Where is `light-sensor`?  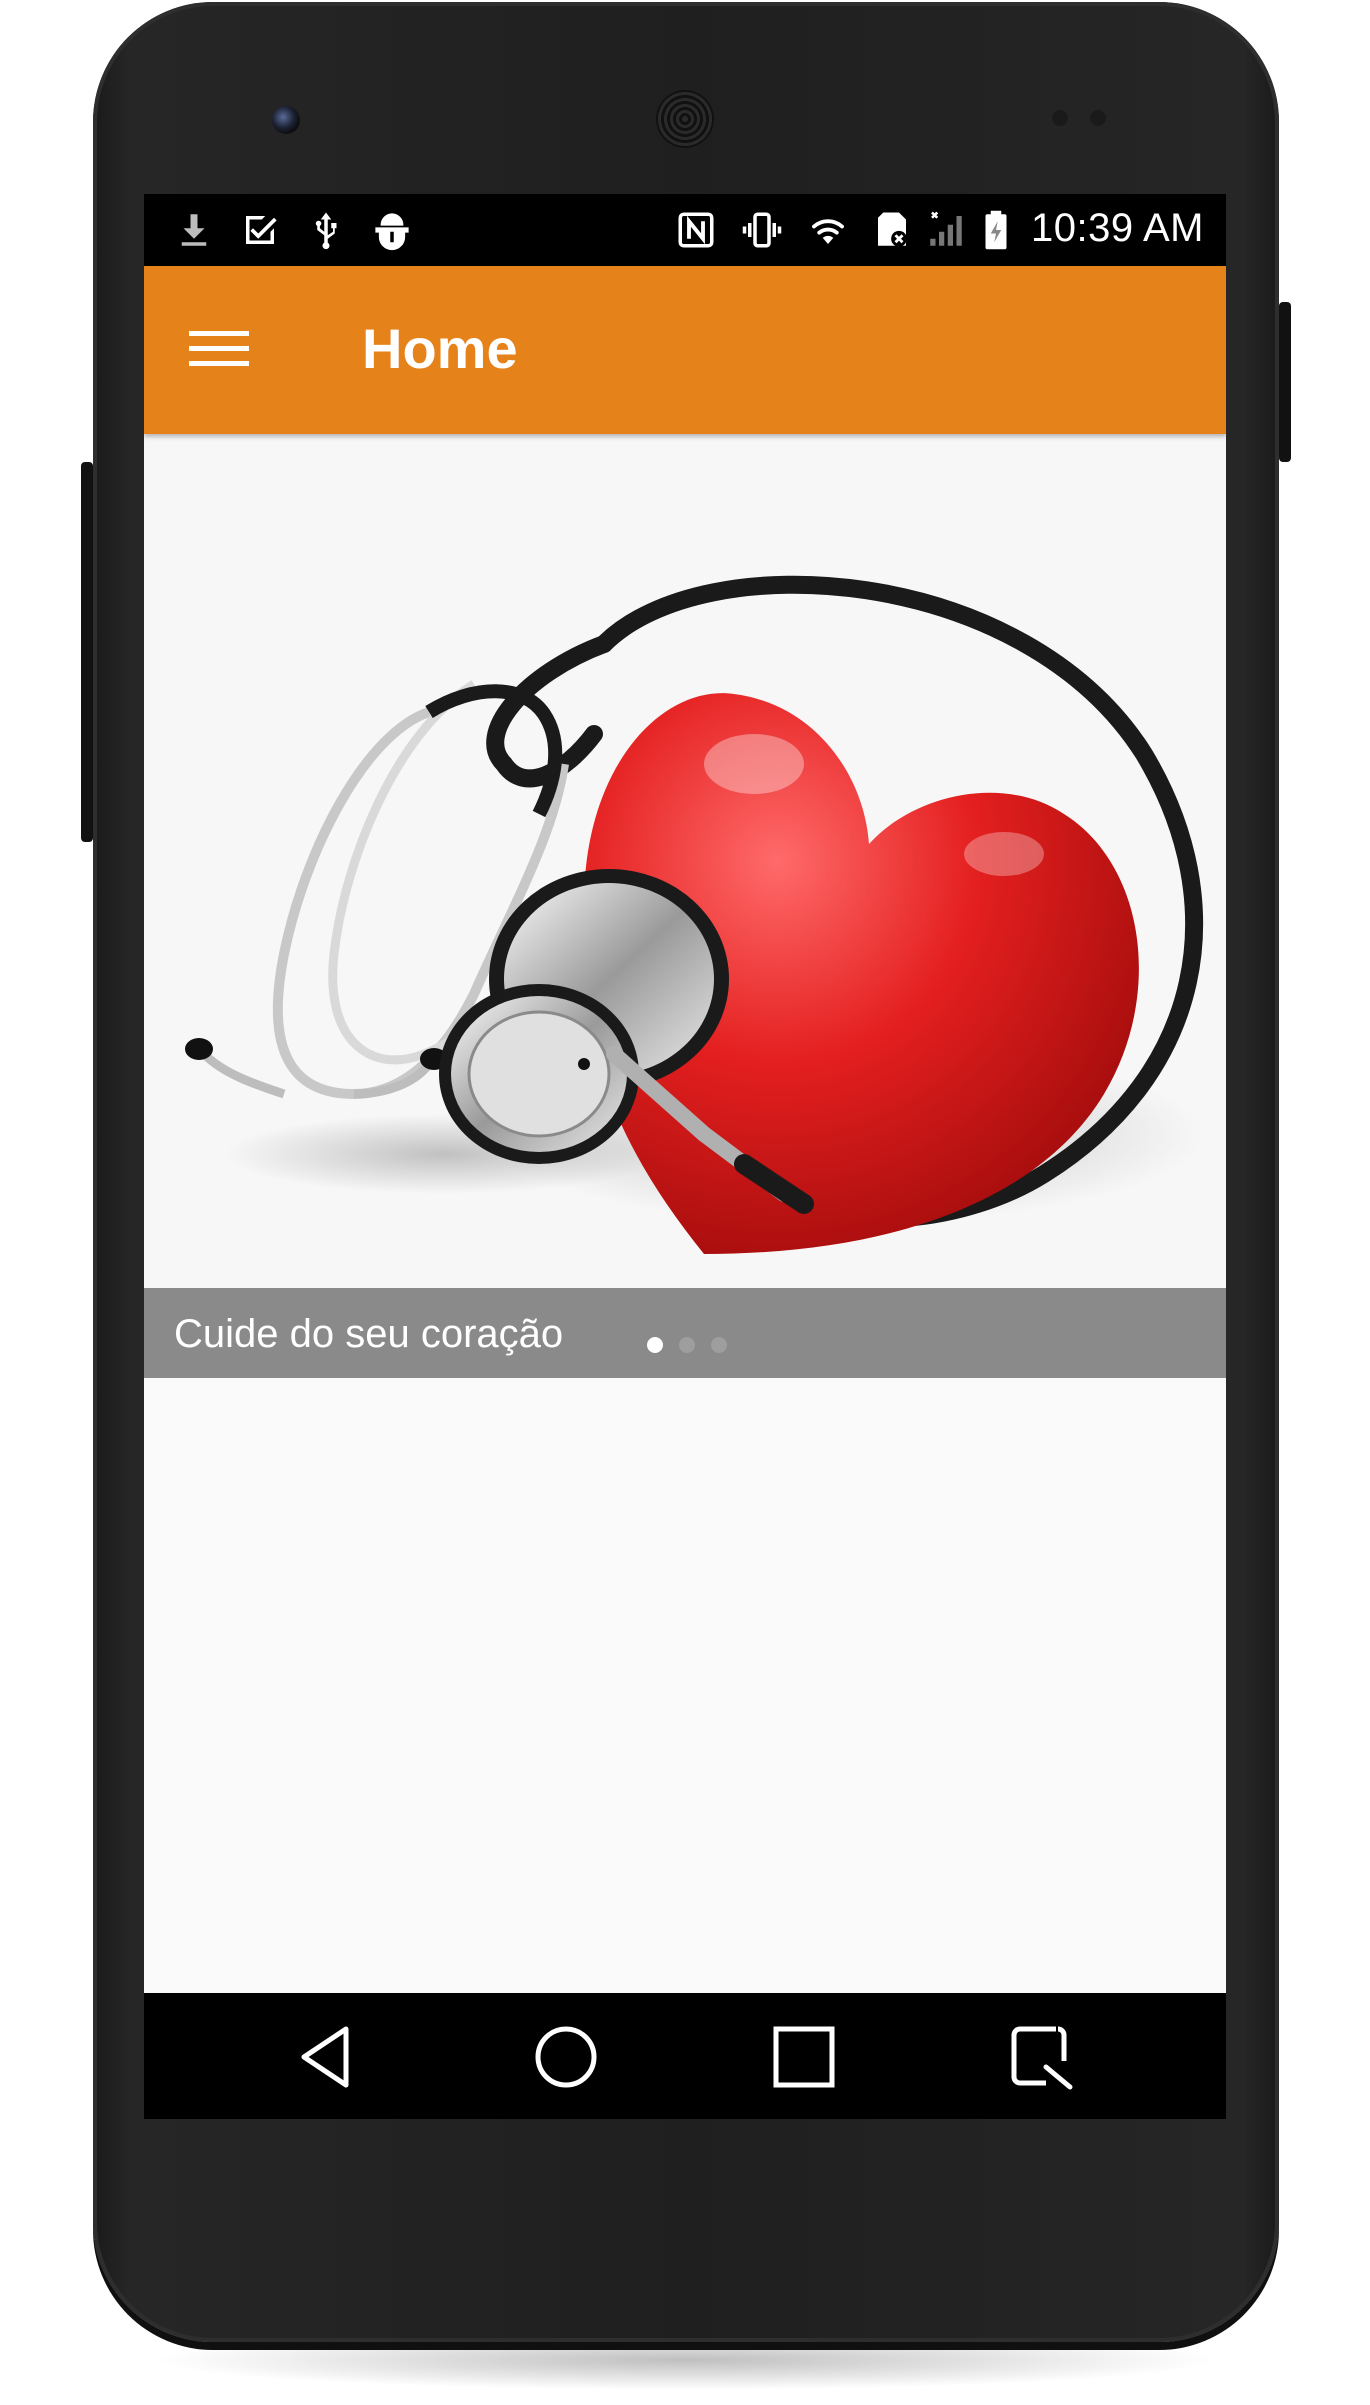 light-sensor is located at coordinates (1098, 118).